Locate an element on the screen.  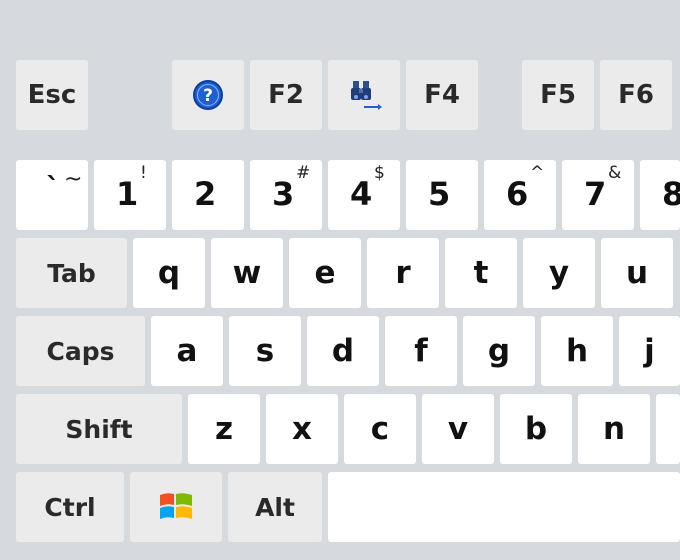
letter-u-key-label: u is located at coordinates (637, 272).